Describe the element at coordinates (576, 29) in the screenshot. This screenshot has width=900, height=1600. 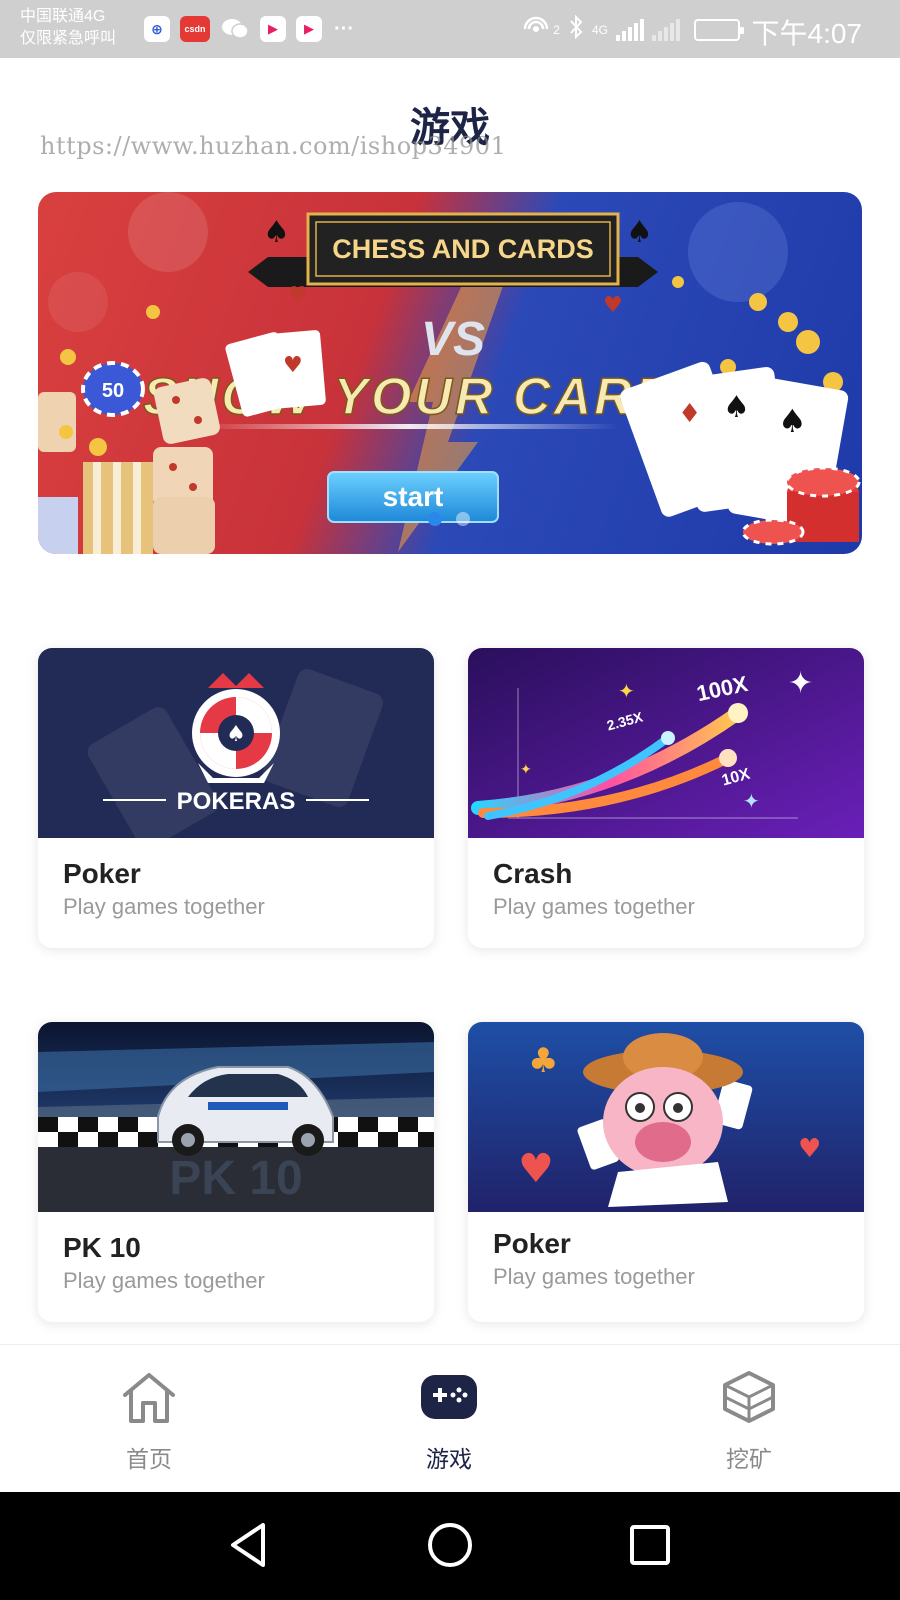
I see `bluetooth-icon` at that location.